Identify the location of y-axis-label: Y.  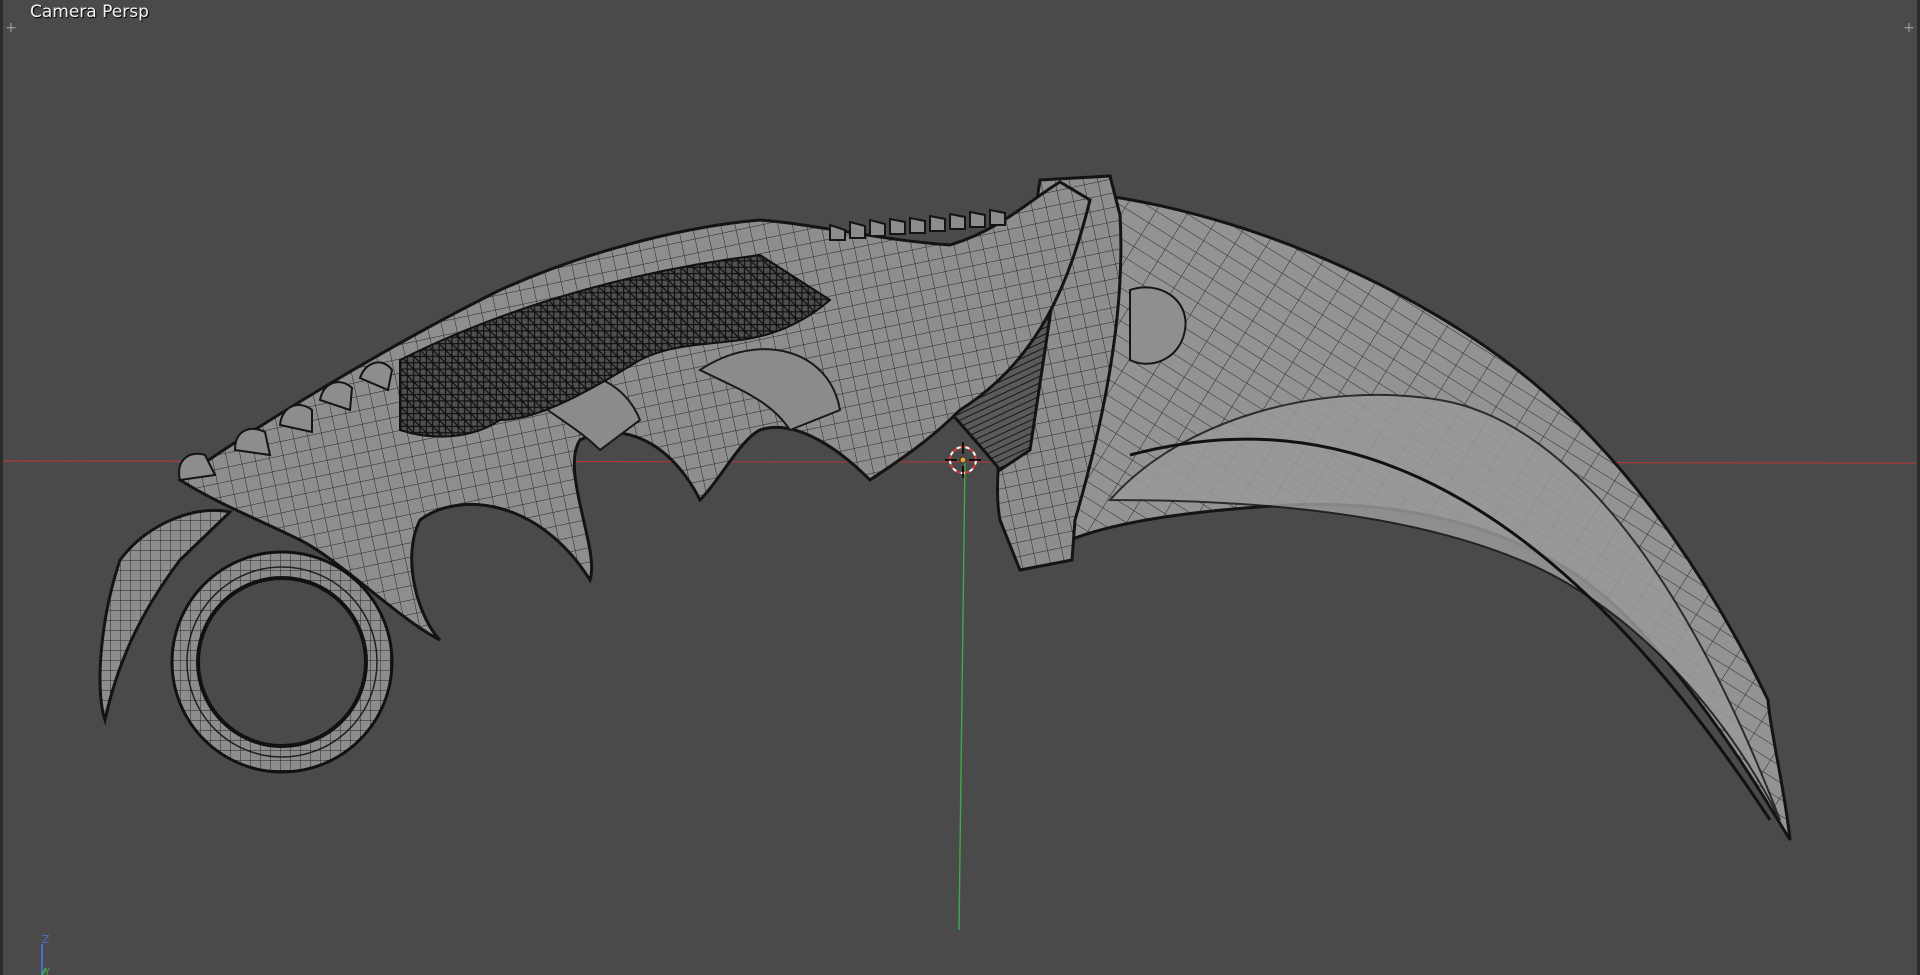
(47, 971).